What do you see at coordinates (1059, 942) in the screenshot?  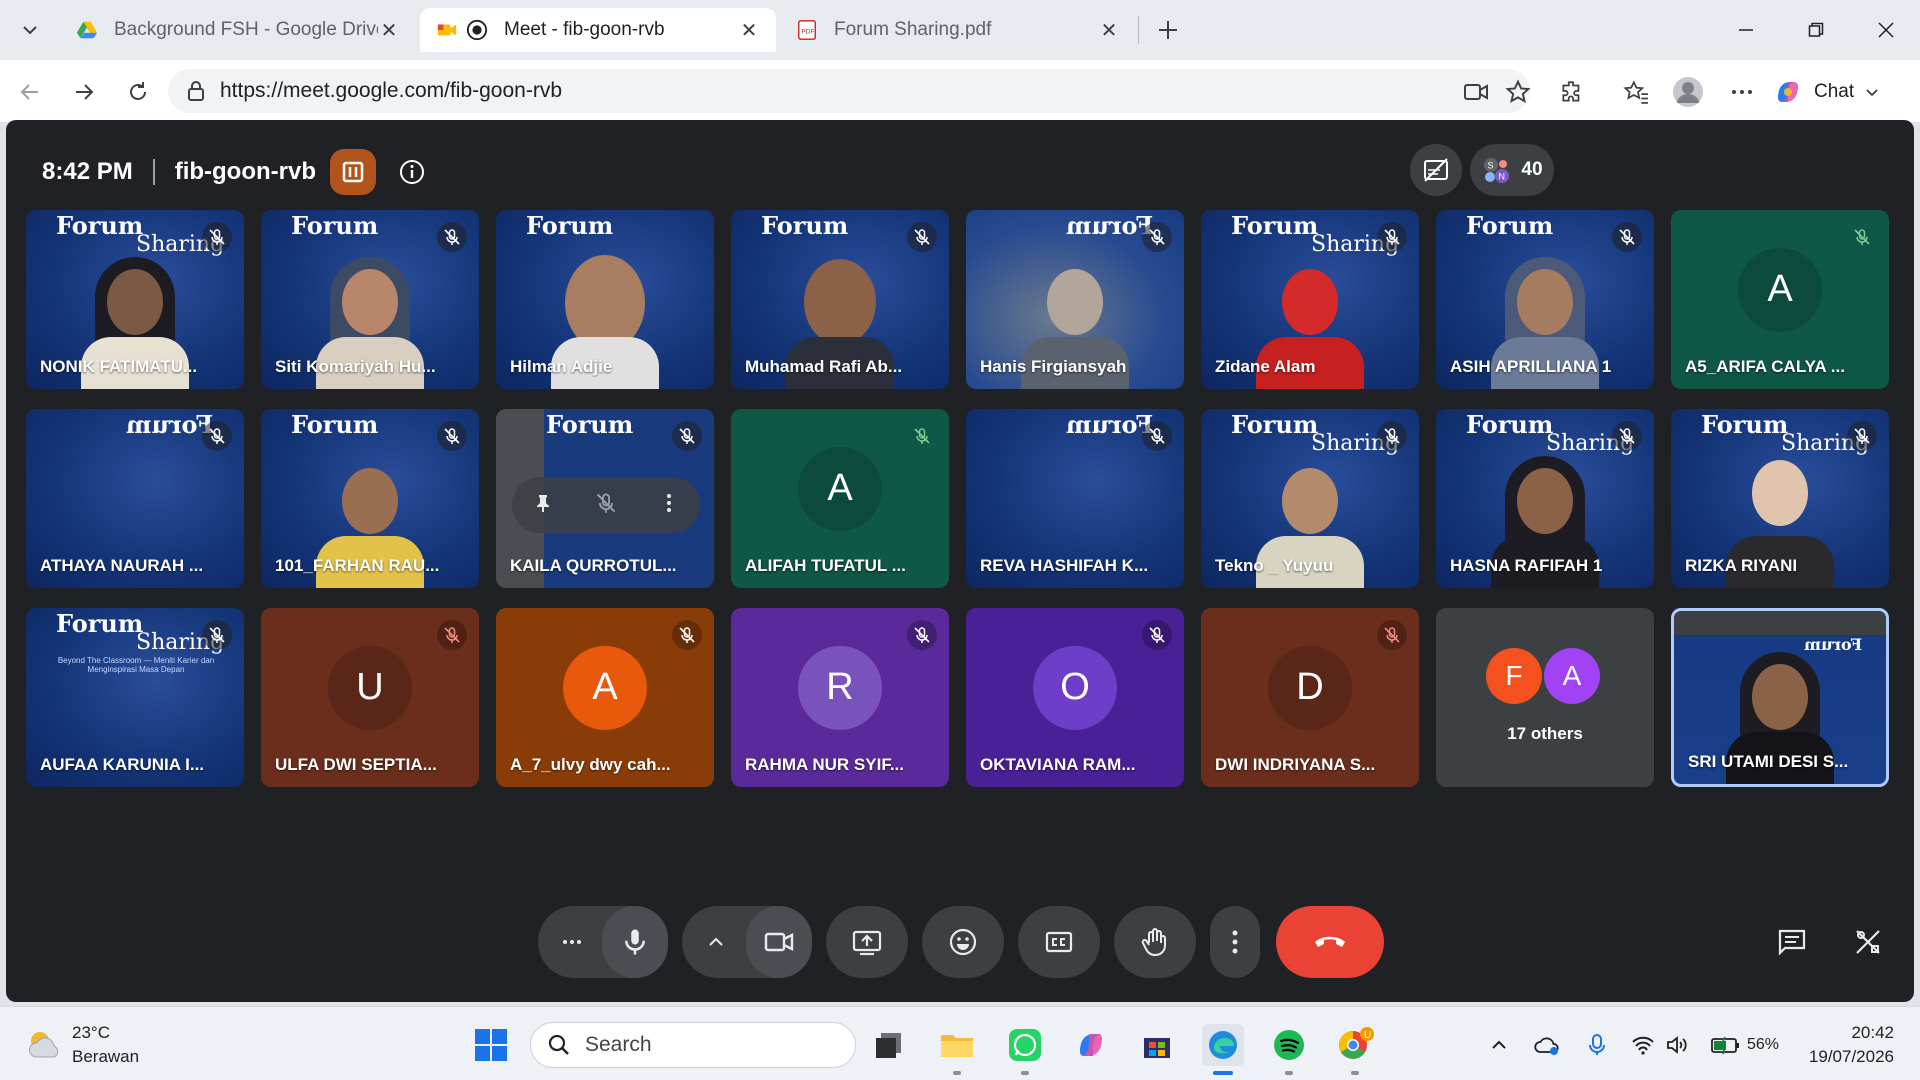 I see `captions-button` at bounding box center [1059, 942].